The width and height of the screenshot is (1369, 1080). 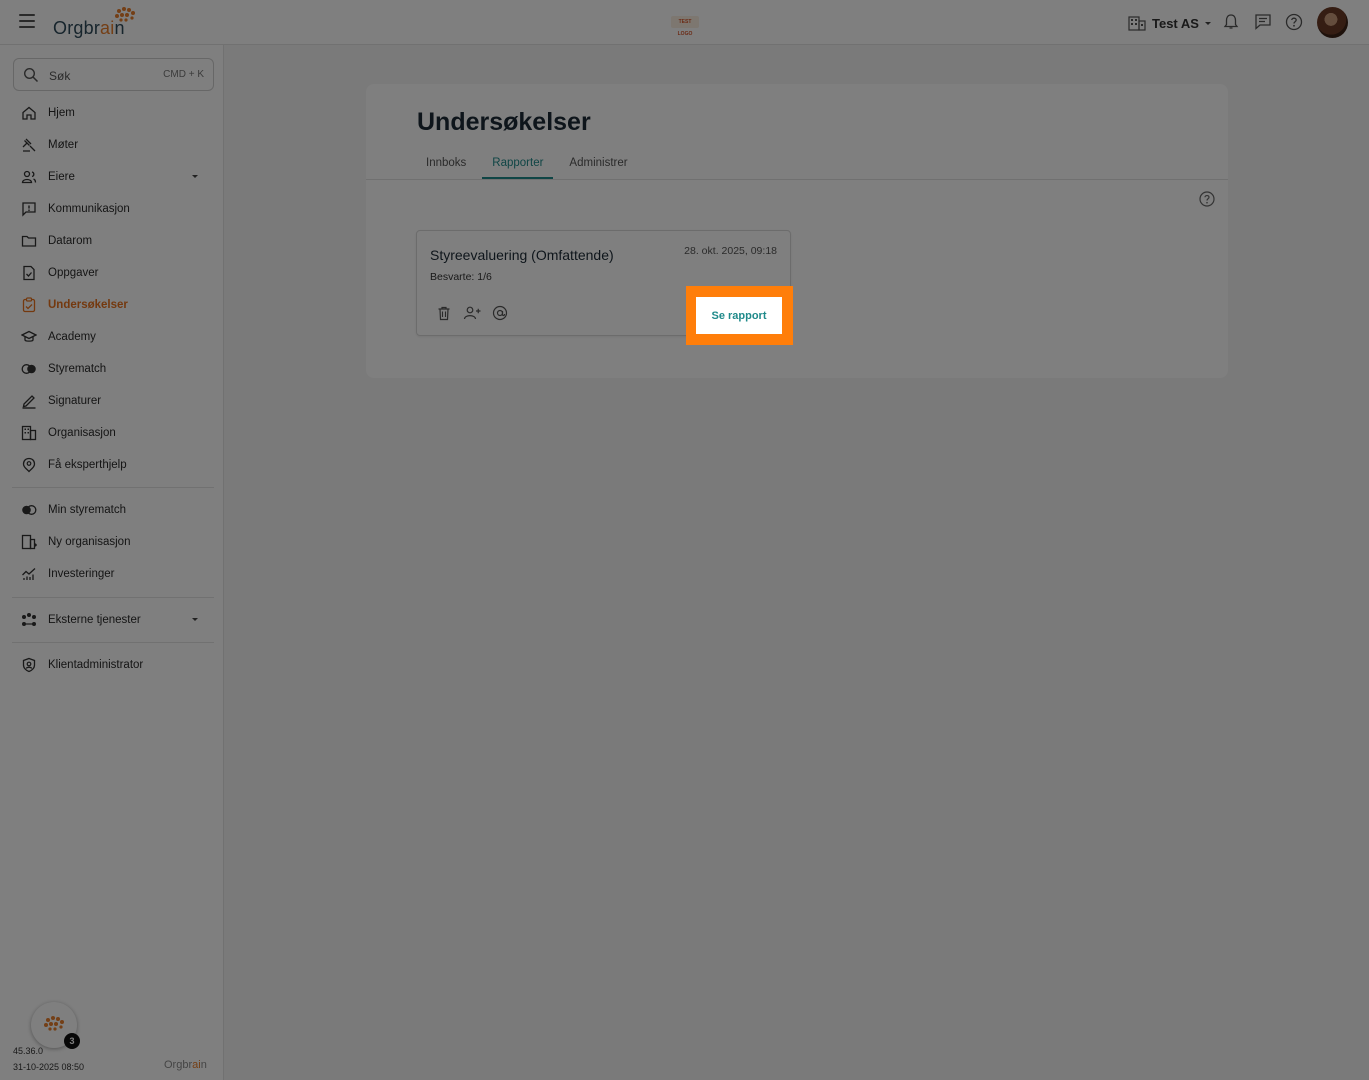 I want to click on sidebar-item-organisasjon: Organisasjon, so click(x=113, y=433).